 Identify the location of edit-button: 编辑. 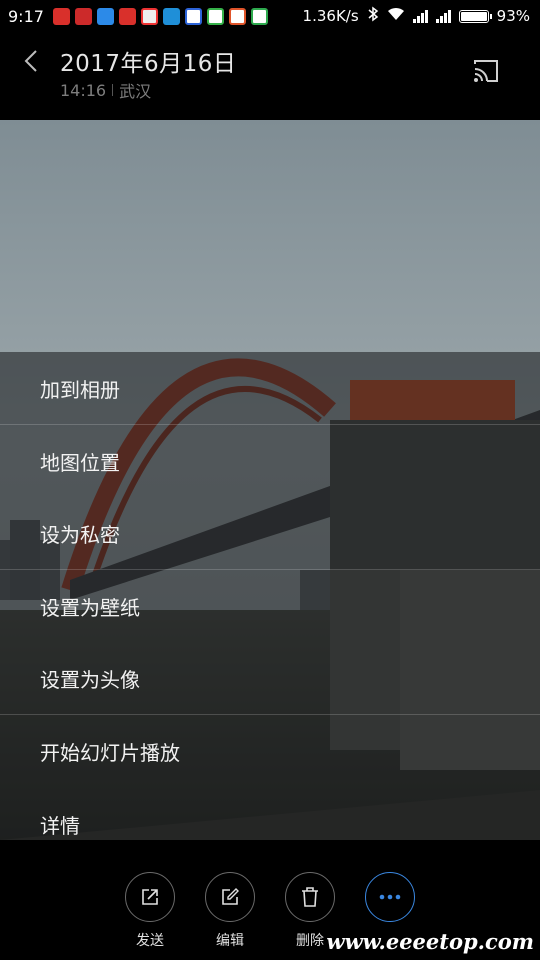
(230, 911).